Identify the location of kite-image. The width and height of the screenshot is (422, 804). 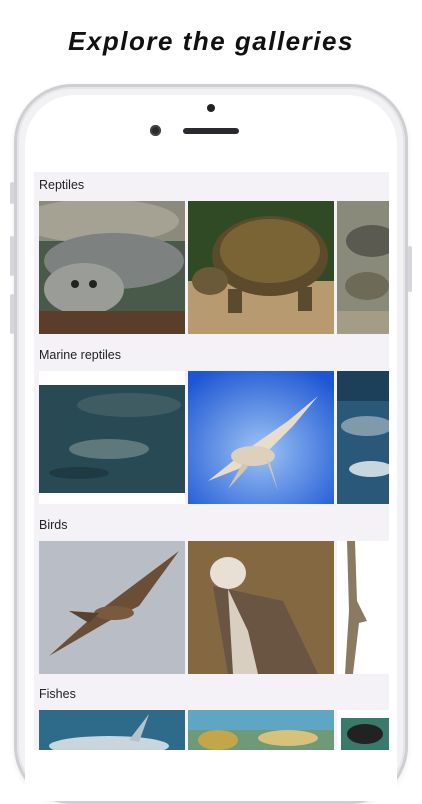
(112, 607).